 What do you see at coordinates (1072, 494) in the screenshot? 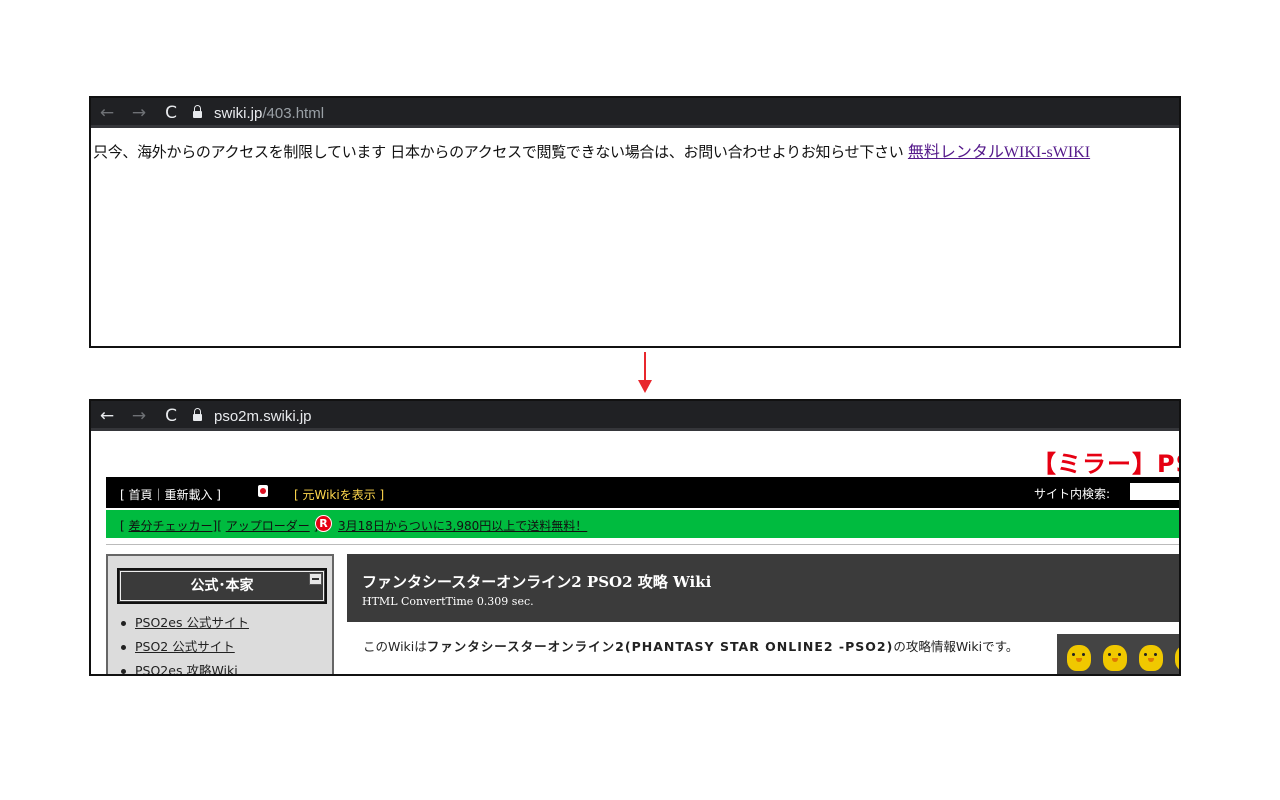
I see `search-label: サイト内検索:` at bounding box center [1072, 494].